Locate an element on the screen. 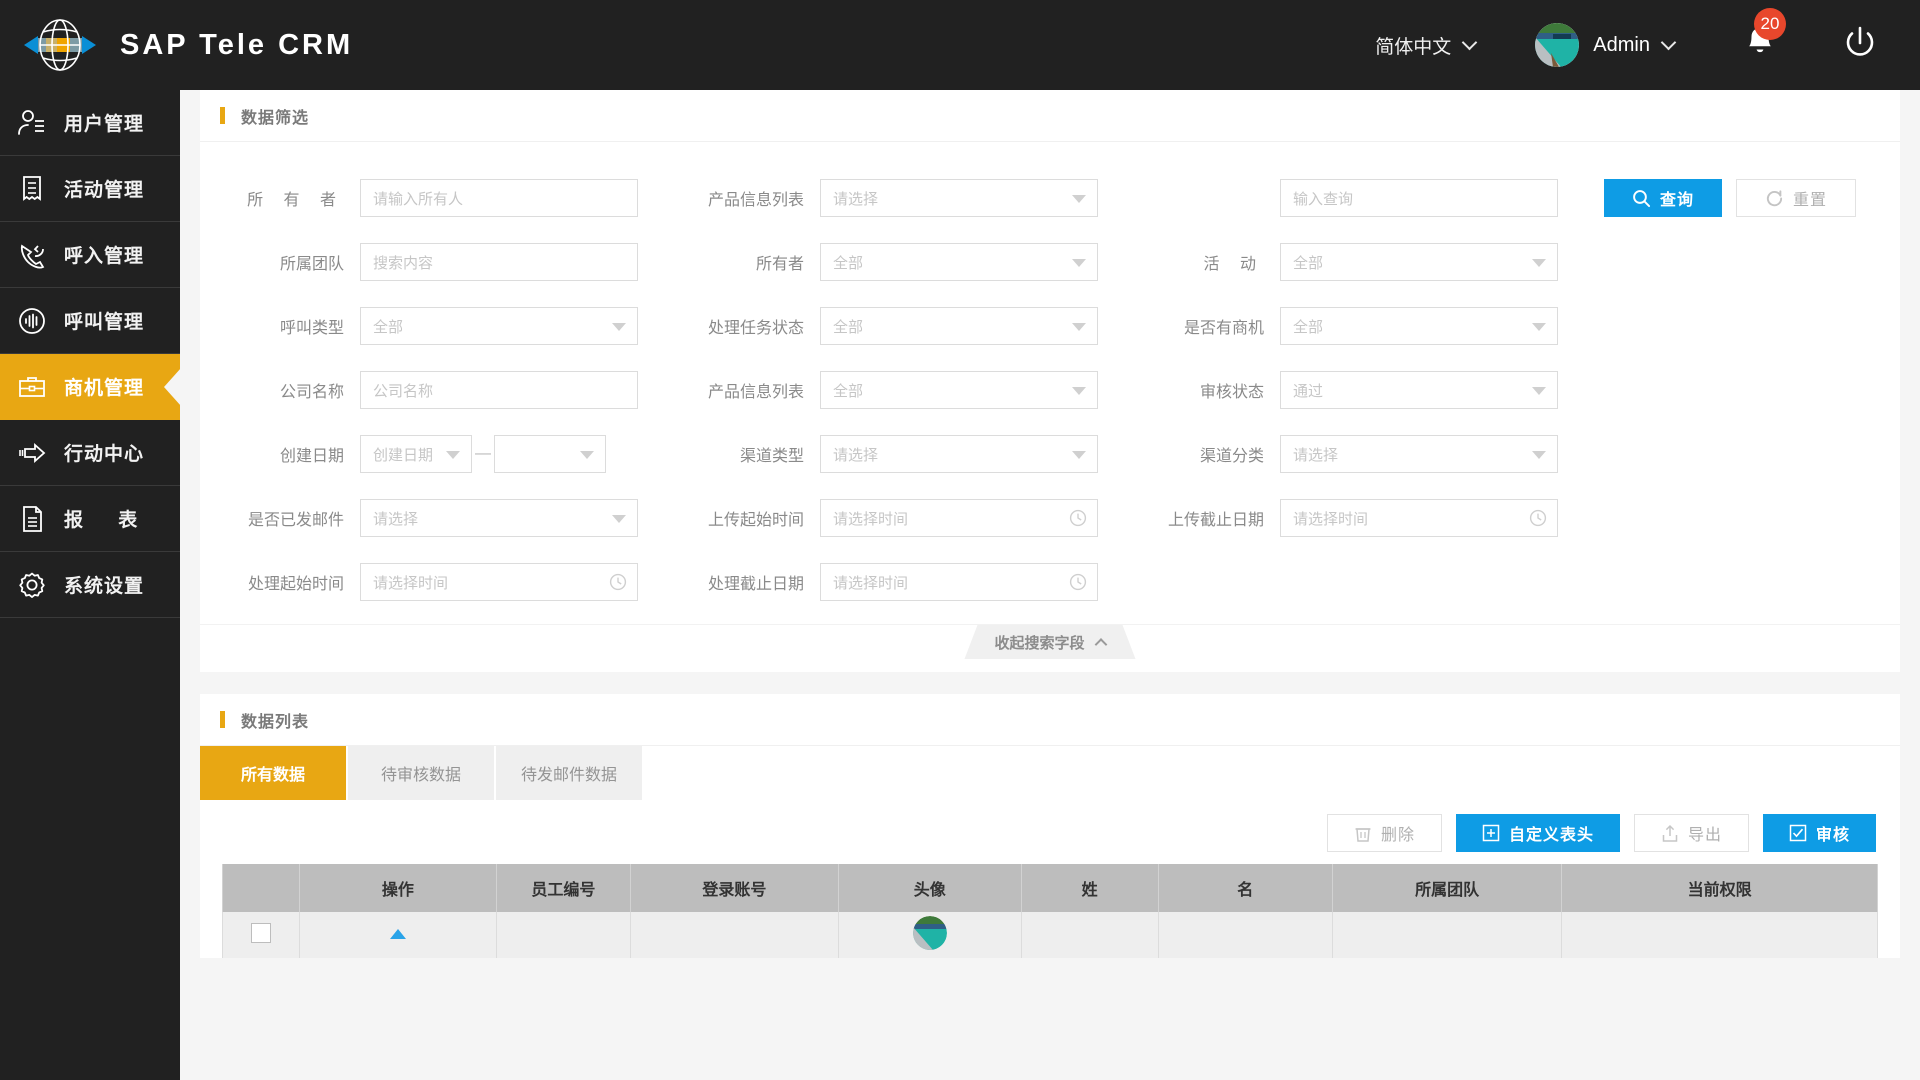 The width and height of the screenshot is (1920, 1080). team-input: 搜索内容 is located at coordinates (499, 262).